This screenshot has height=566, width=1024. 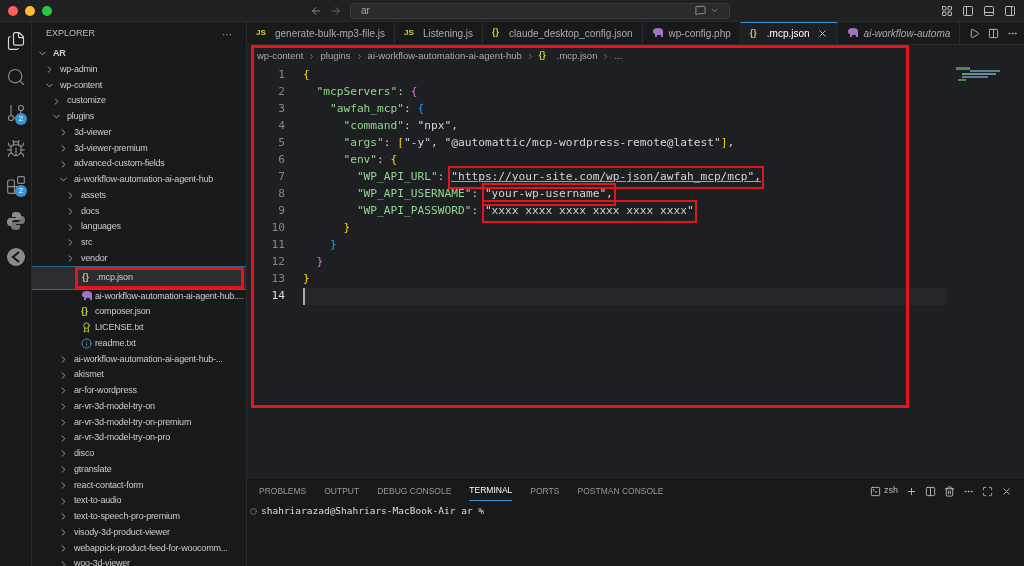 I want to click on editor-tab: ai-workflow-automa, so click(x=899, y=33).